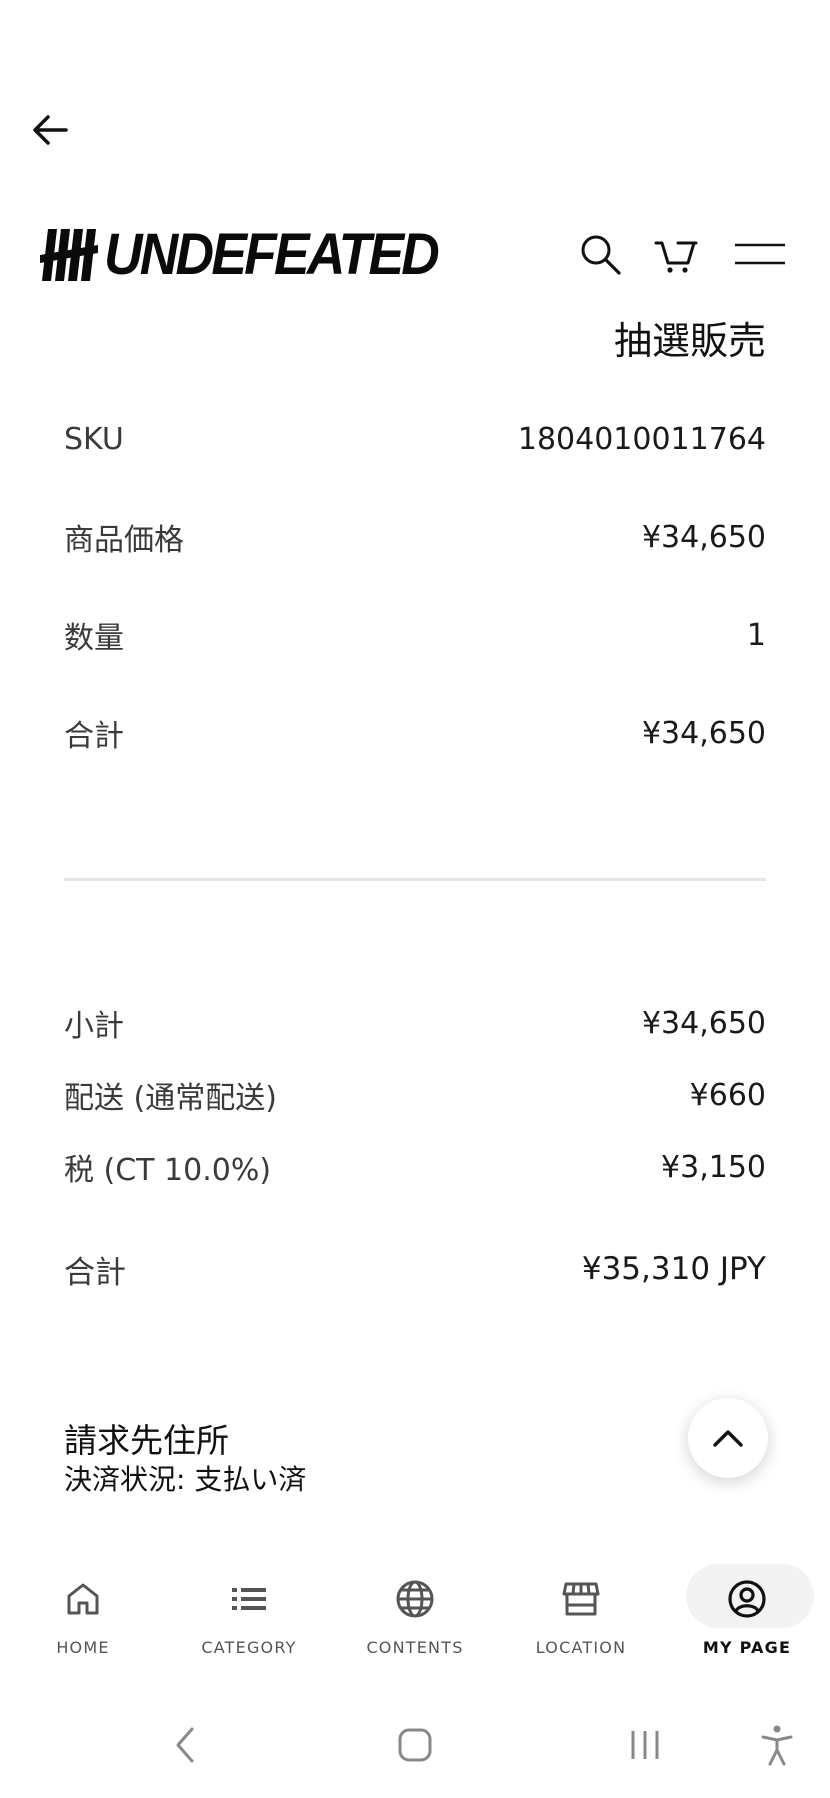  I want to click on tab-label: LOCATION, so click(581, 1647).